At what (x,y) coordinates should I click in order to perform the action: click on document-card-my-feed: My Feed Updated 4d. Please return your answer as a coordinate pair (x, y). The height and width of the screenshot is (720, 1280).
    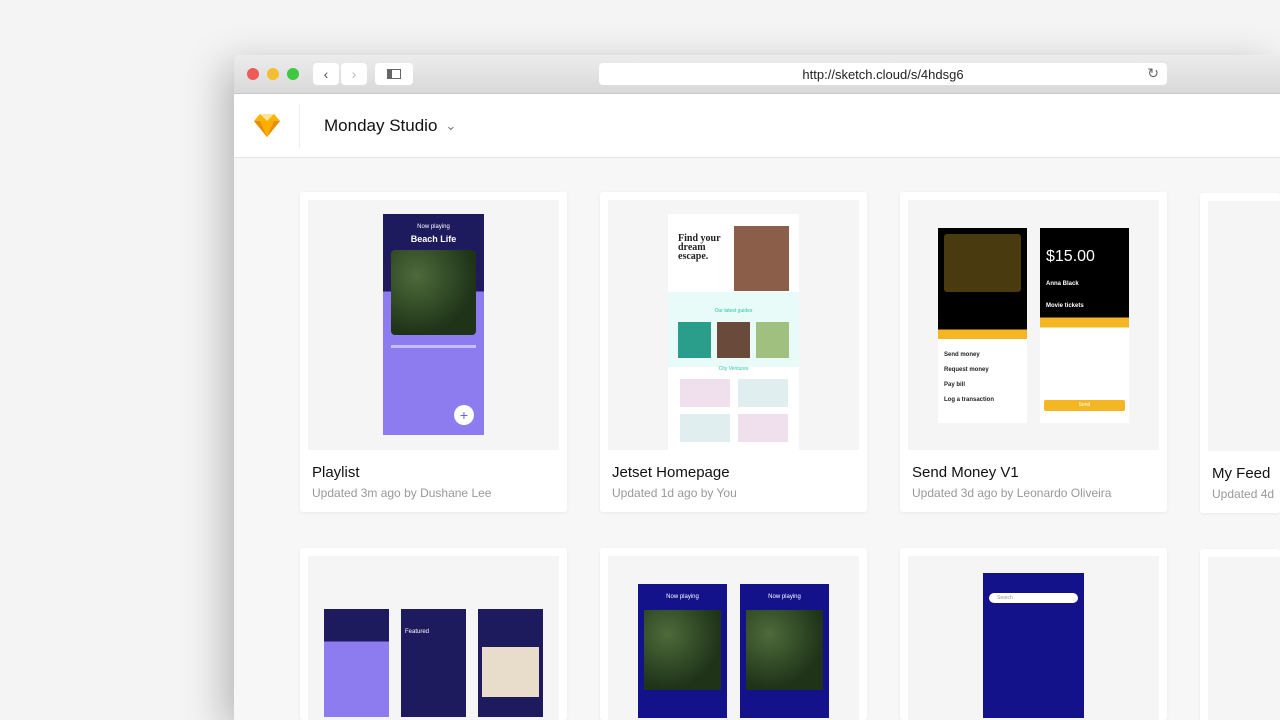
    Looking at the image, I should click on (1240, 353).